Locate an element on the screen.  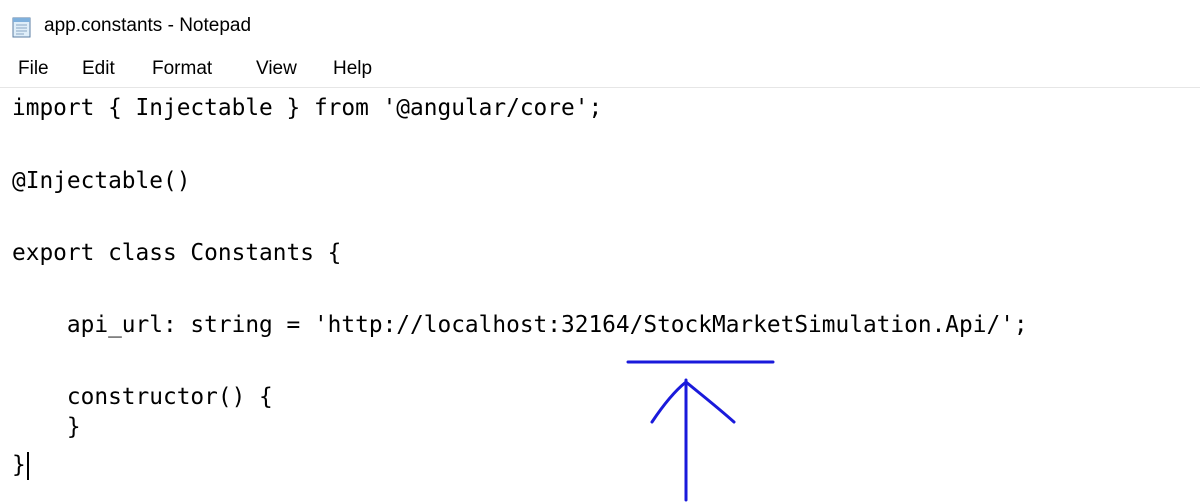
code-line-constructor: constructor() { is located at coordinates (142, 397).